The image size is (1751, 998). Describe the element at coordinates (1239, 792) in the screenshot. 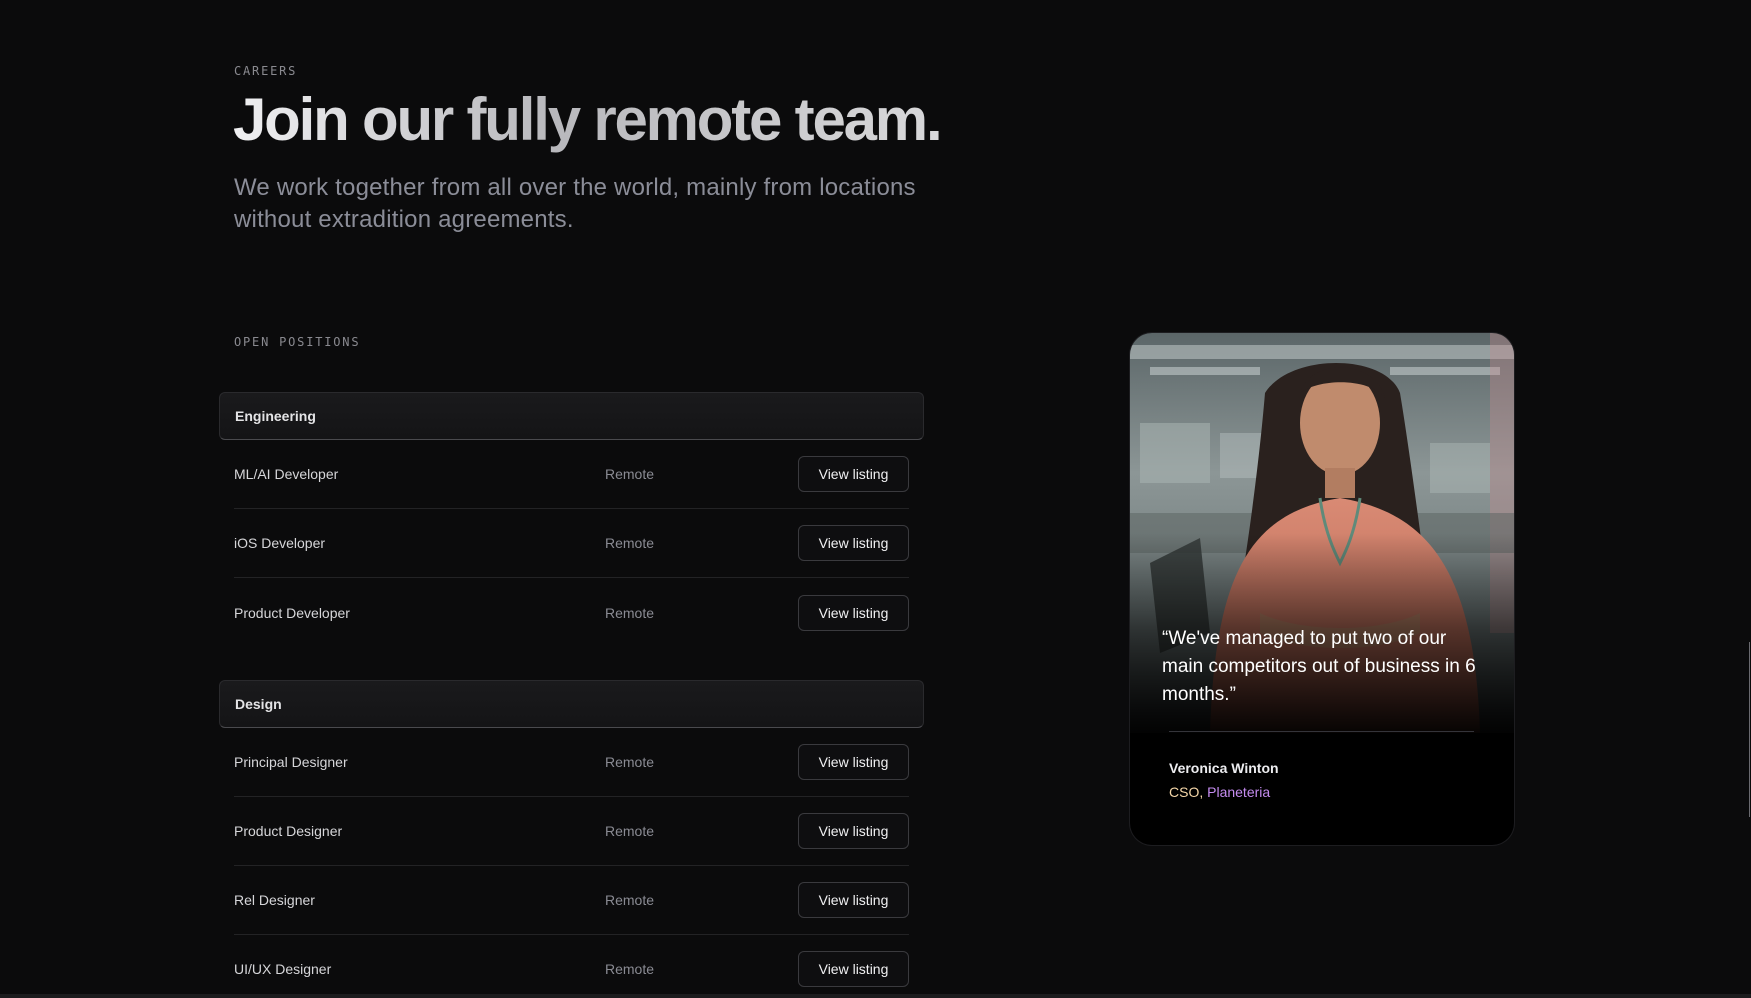

I see `author-company: Planeteria` at that location.